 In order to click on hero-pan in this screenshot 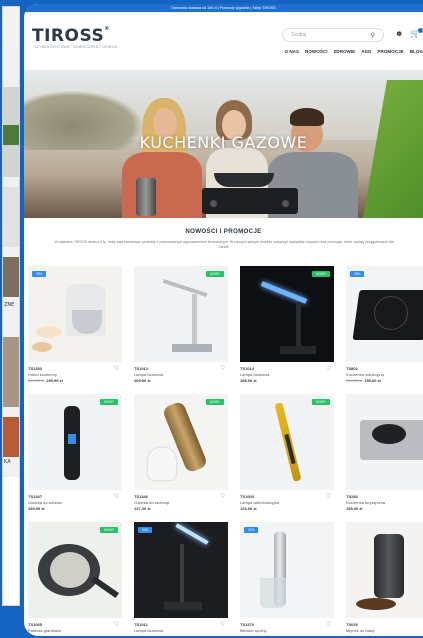, I will do `click(244, 180)`.